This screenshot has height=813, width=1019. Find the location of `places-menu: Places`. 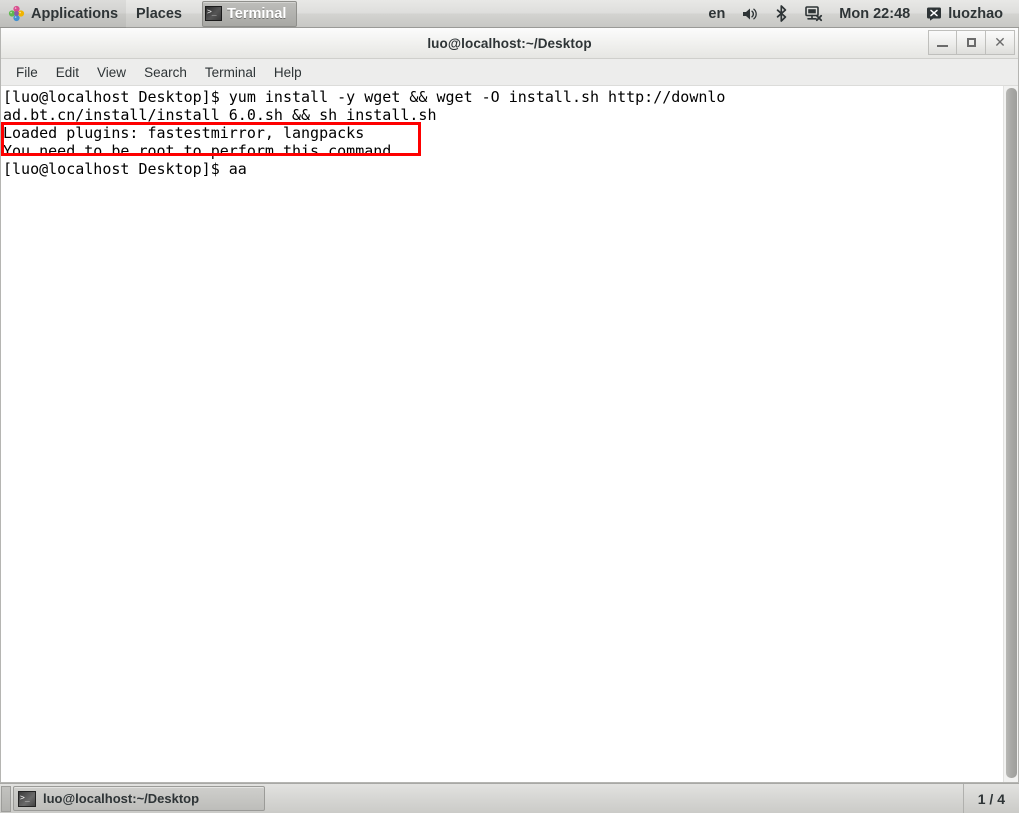

places-menu: Places is located at coordinates (159, 14).